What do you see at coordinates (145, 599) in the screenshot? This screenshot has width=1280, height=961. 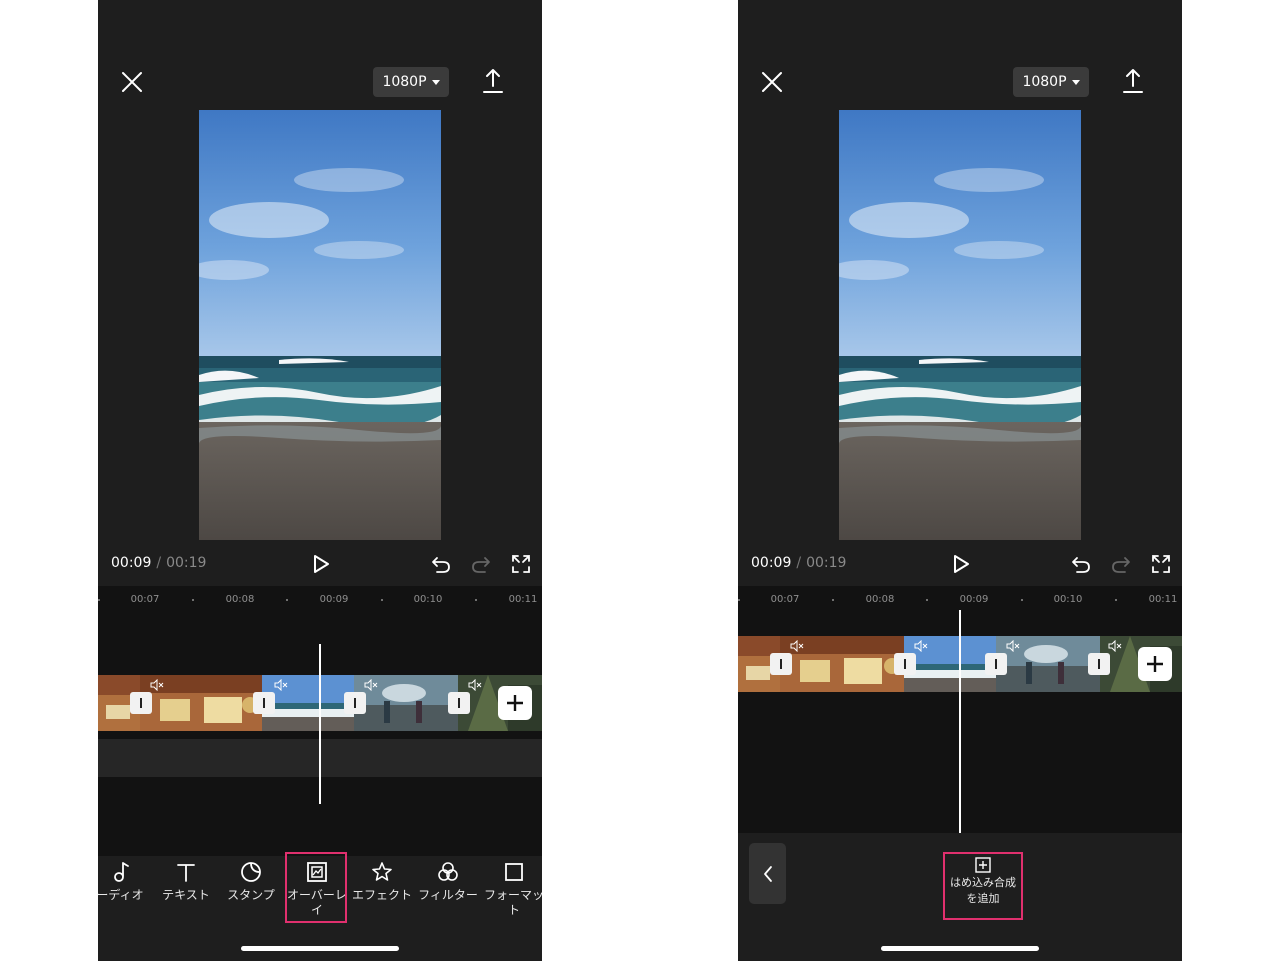 I see `ruler-label: 00:07` at bounding box center [145, 599].